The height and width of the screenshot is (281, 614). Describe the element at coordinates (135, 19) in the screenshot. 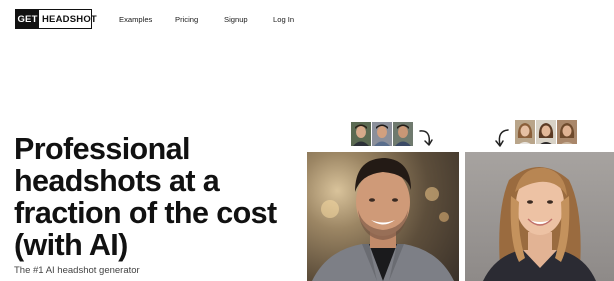

I see `nav-examples: Examples` at that location.